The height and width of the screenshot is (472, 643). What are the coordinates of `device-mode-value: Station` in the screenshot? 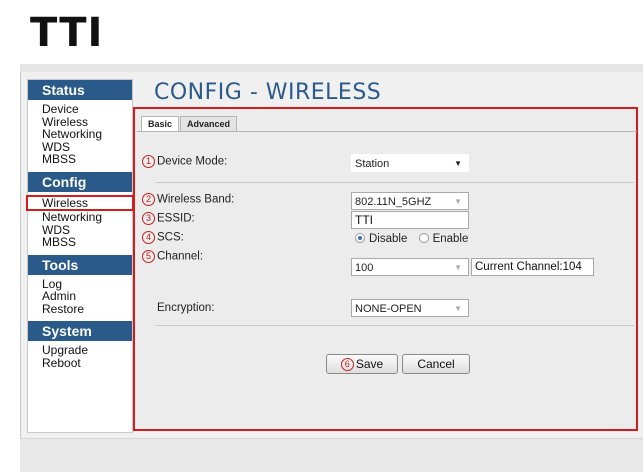 It's located at (372, 164).